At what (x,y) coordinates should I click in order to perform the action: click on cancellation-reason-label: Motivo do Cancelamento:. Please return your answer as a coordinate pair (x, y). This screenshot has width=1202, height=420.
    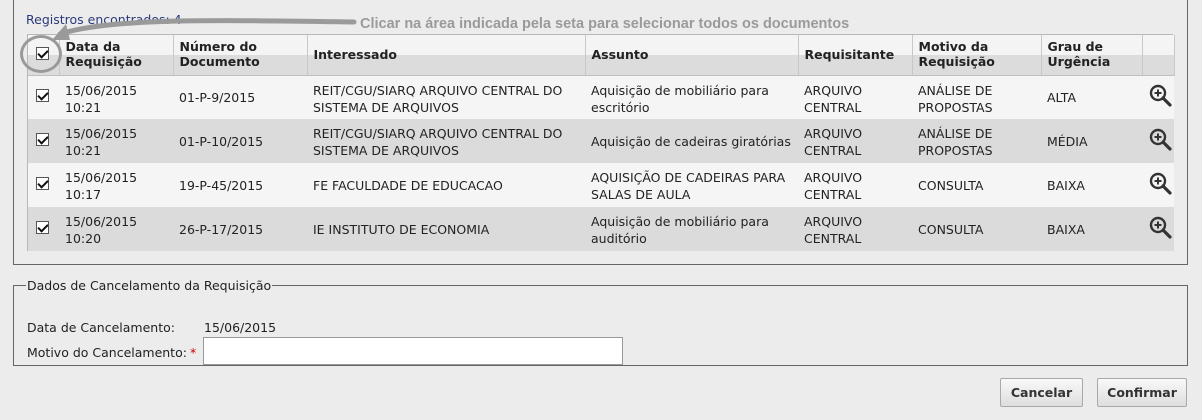
    Looking at the image, I should click on (107, 352).